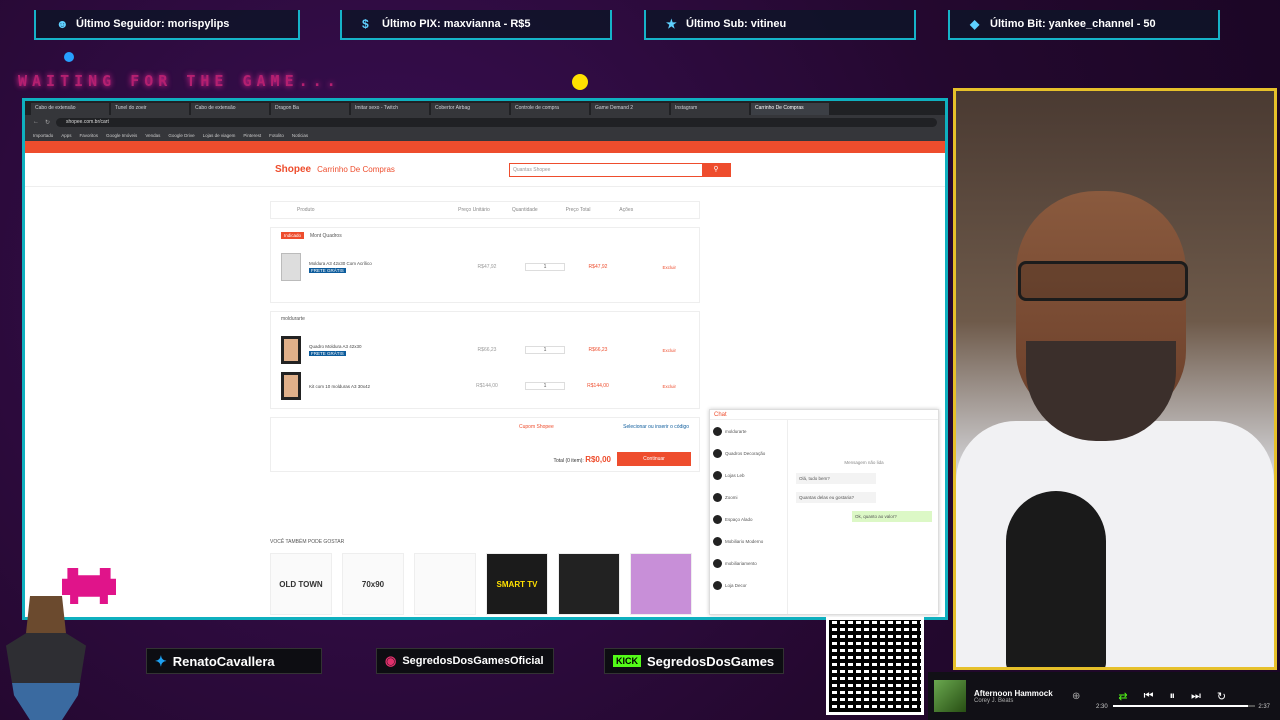 The width and height of the screenshot is (1280, 720). Describe the element at coordinates (43, 135) in the screenshot. I see `bookmark: Importado` at that location.